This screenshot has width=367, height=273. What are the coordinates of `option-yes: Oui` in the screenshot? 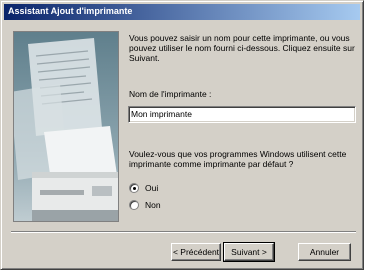 It's located at (143, 188).